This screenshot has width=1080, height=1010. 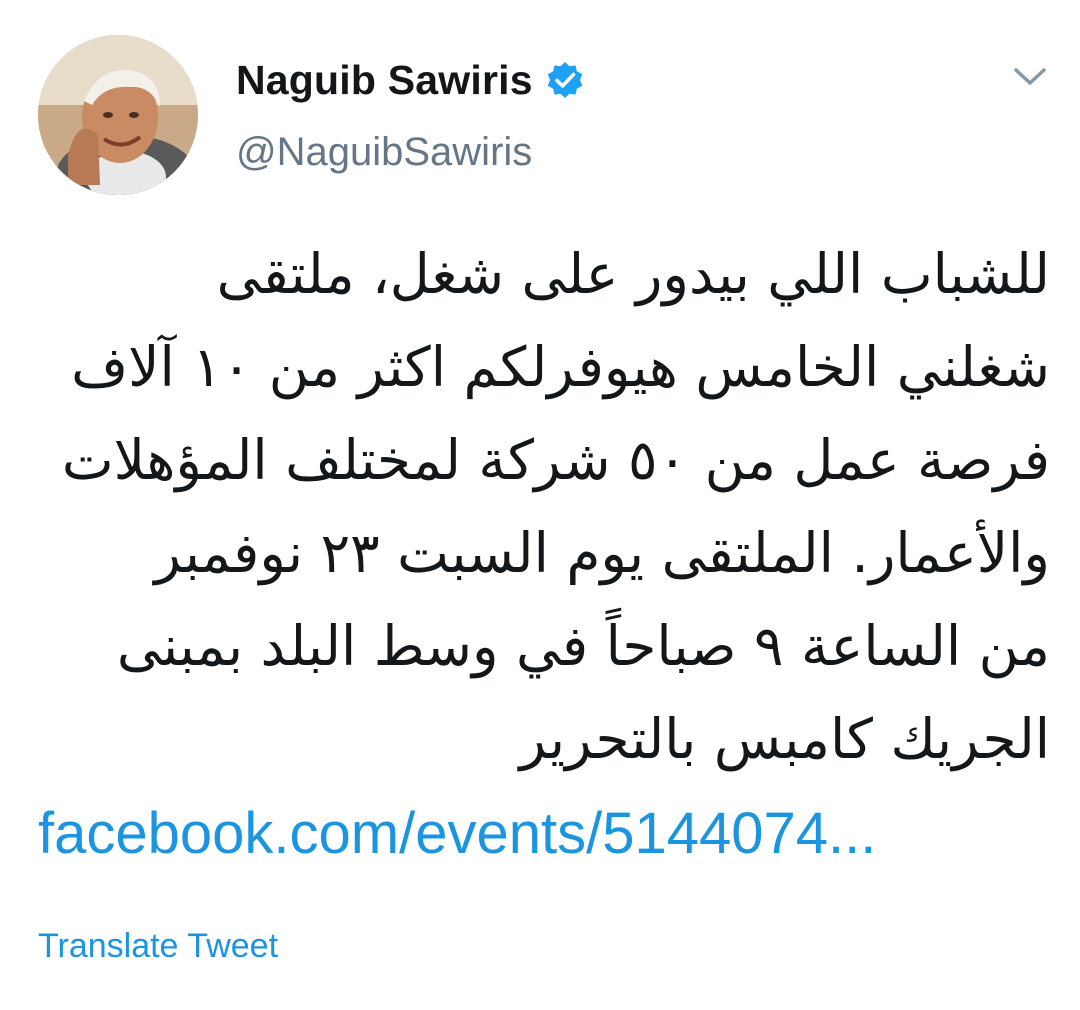 What do you see at coordinates (602, 553) in the screenshot?
I see `tweet-line: والأعمار. الملتقى يوم السبت ٢٣ نوفمبر` at bounding box center [602, 553].